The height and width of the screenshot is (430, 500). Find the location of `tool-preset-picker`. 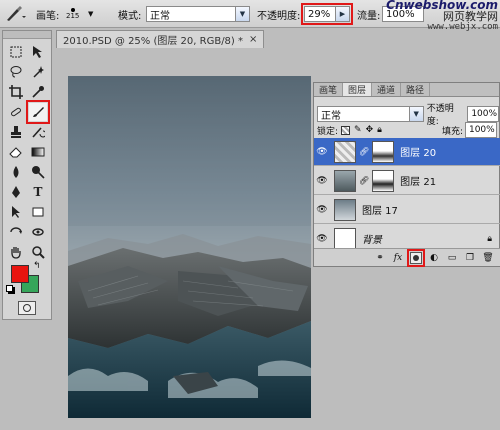

tool-preset-picker is located at coordinates (15, 14).